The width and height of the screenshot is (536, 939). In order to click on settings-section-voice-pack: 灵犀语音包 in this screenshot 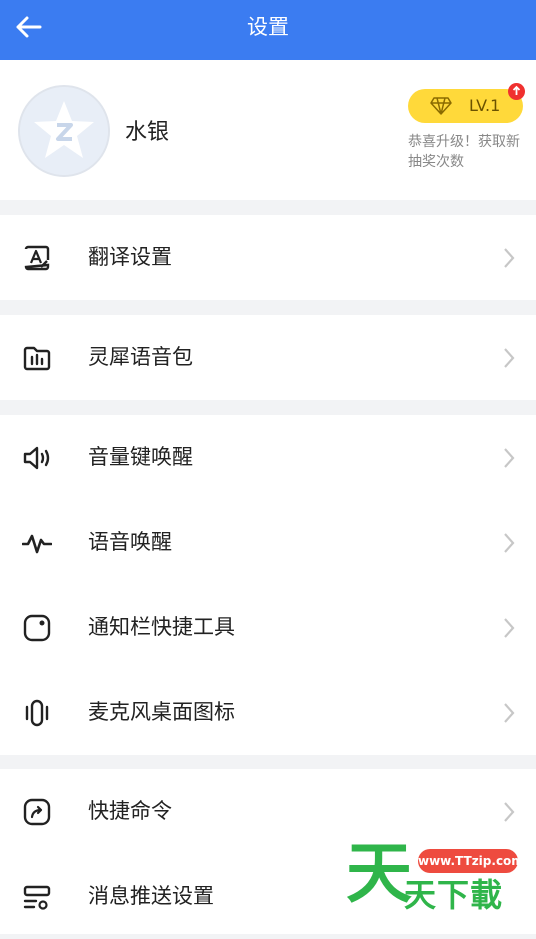, I will do `click(268, 357)`.